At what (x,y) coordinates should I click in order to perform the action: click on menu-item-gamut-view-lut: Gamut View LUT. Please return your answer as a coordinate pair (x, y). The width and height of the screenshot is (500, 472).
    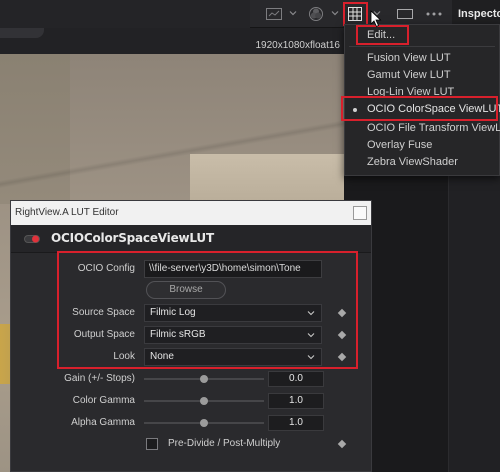
    Looking at the image, I should click on (422, 75).